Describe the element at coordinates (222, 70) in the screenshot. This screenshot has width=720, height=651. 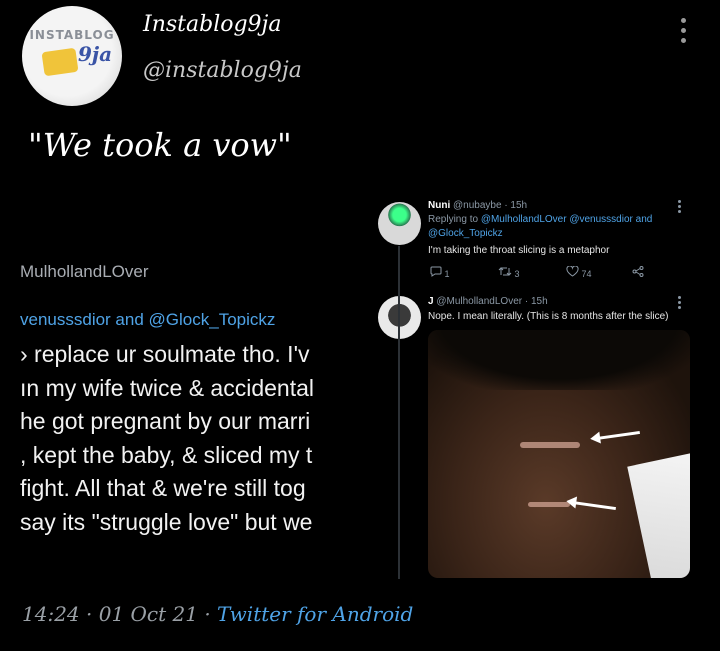
I see `user-handle: @instablog9ja` at that location.